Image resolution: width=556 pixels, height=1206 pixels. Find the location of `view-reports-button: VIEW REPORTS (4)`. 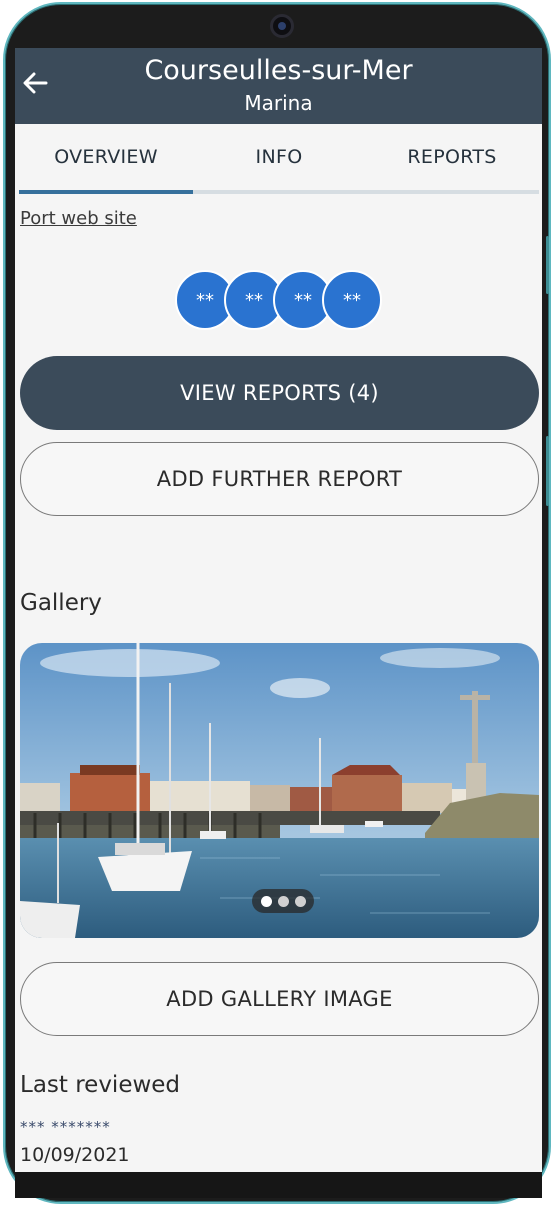

view-reports-button: VIEW REPORTS (4) is located at coordinates (279, 393).